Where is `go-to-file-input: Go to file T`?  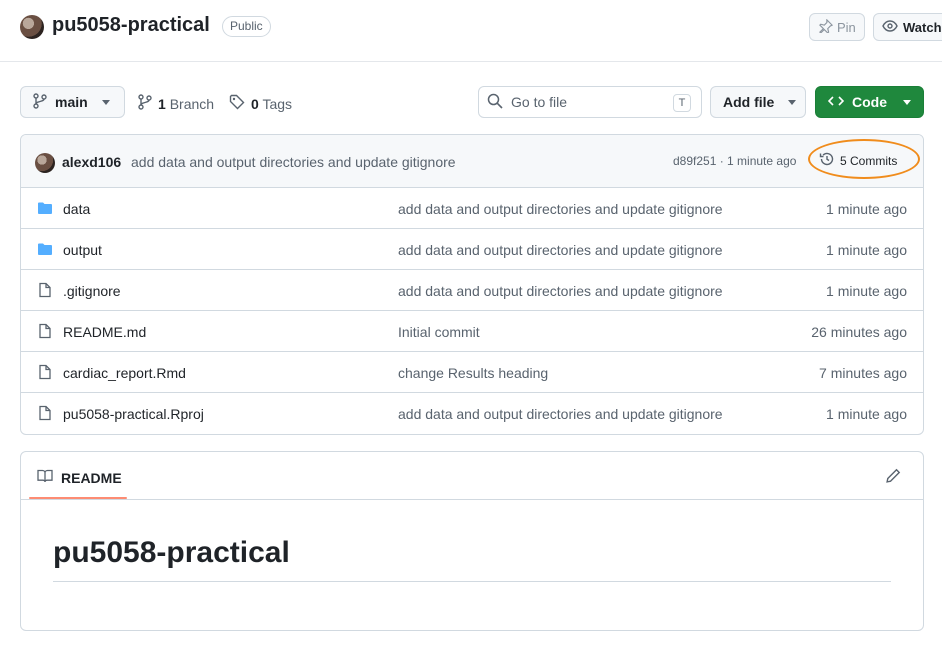
go-to-file-input: Go to file T is located at coordinates (590, 102).